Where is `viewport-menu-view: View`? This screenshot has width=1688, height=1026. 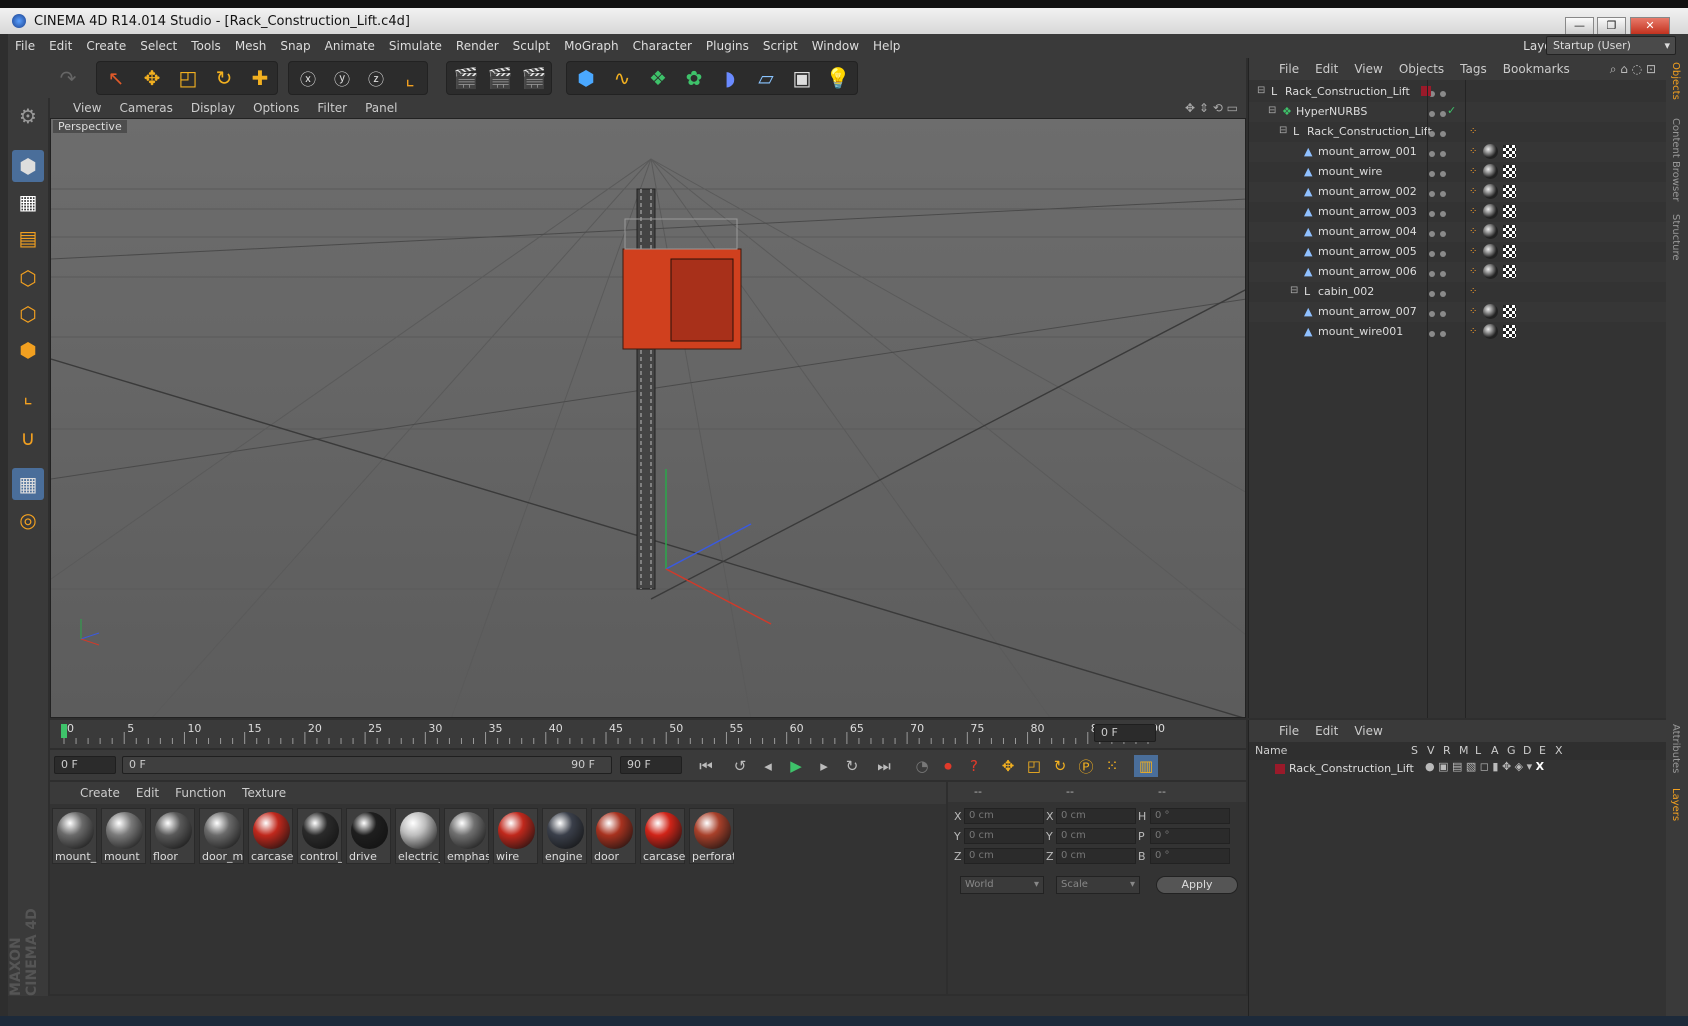
viewport-menu-view: View is located at coordinates (87, 108).